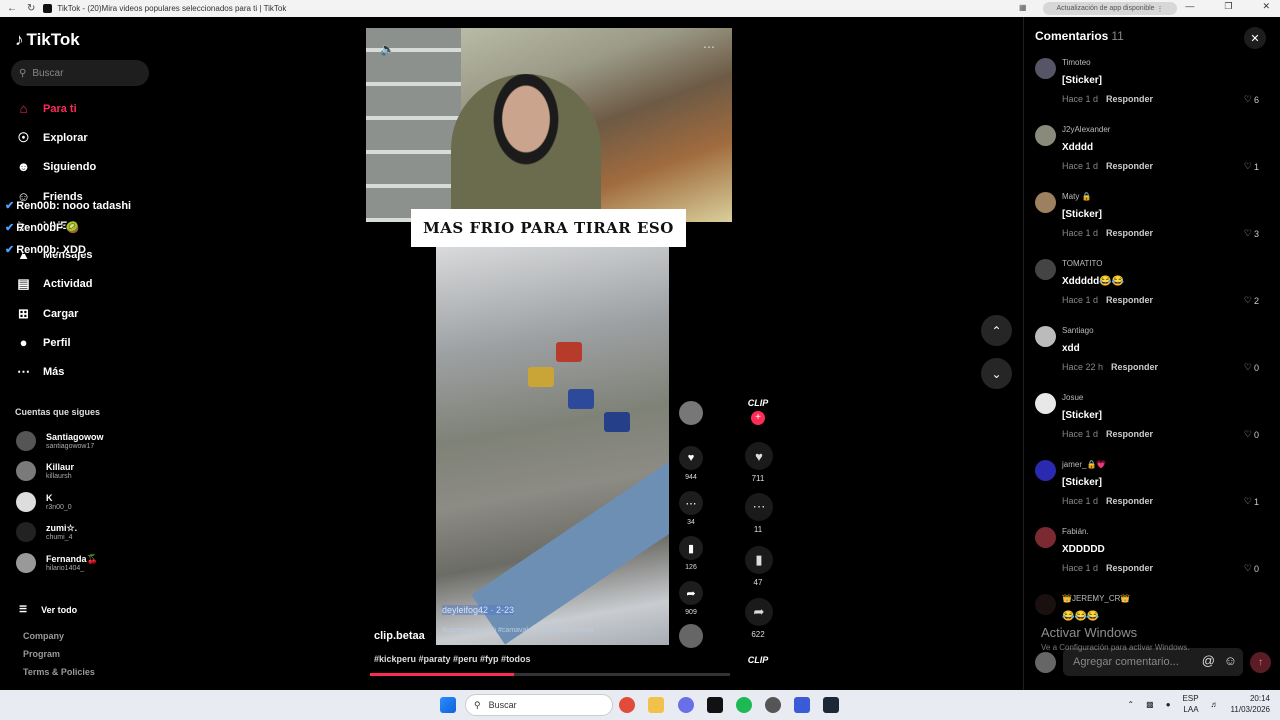  What do you see at coordinates (1251, 233) in the screenshot?
I see `comment-like-button: ♡ 3` at bounding box center [1251, 233].